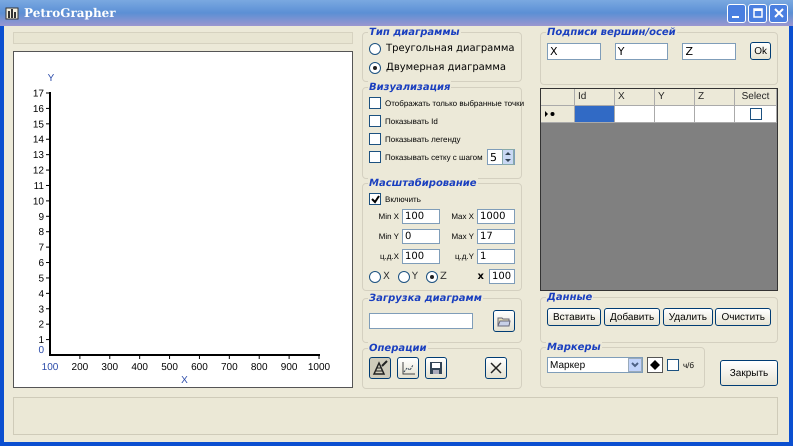 The image size is (793, 446). I want to click on data-button: Удалить, so click(687, 317).